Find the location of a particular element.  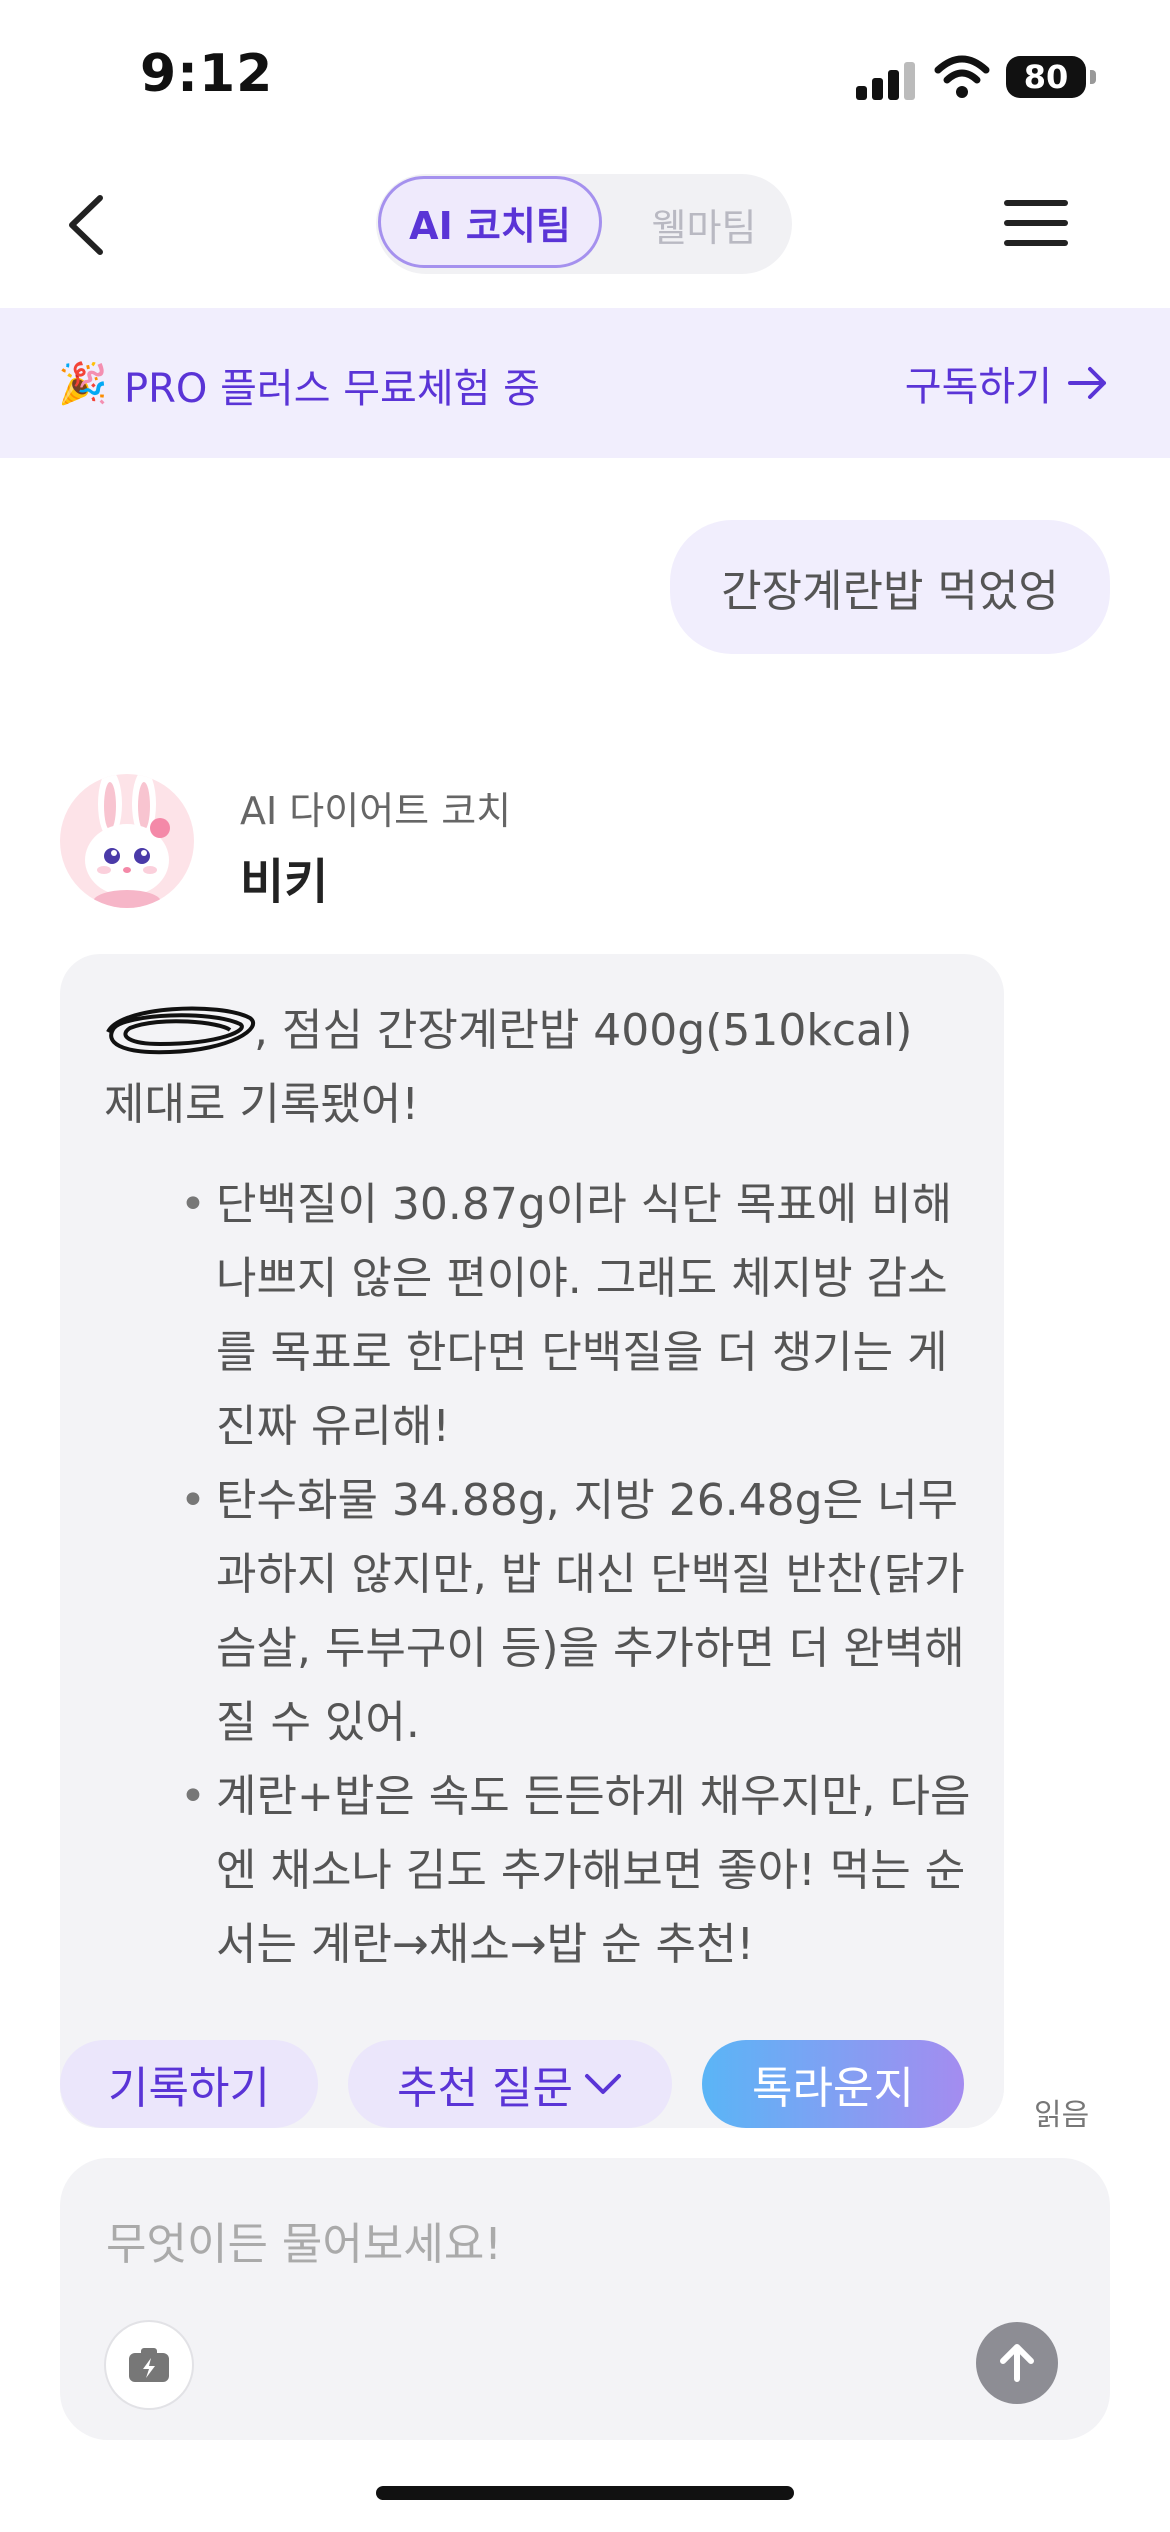

status-bar: 9:12 80 is located at coordinates (585, 75).